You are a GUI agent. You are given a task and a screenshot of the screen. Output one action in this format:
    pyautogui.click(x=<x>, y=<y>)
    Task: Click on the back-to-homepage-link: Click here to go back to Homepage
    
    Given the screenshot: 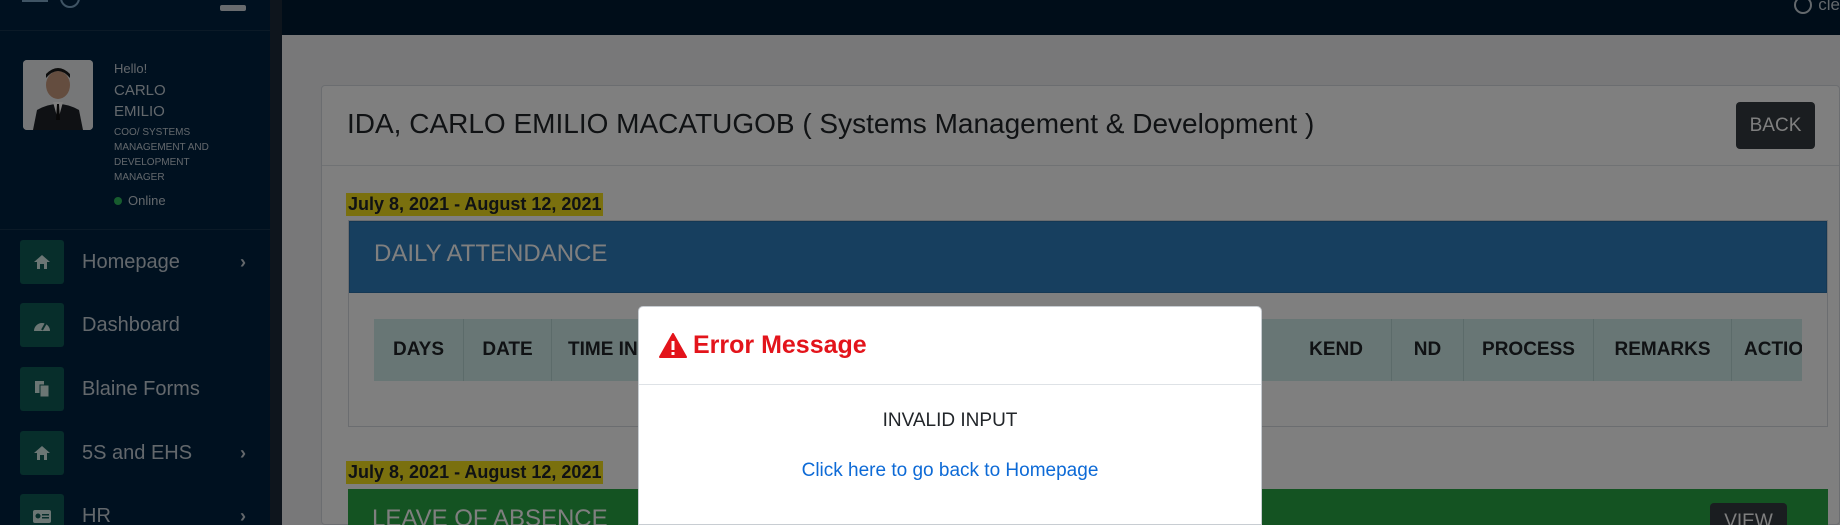 What is the action you would take?
    pyautogui.click(x=950, y=471)
    